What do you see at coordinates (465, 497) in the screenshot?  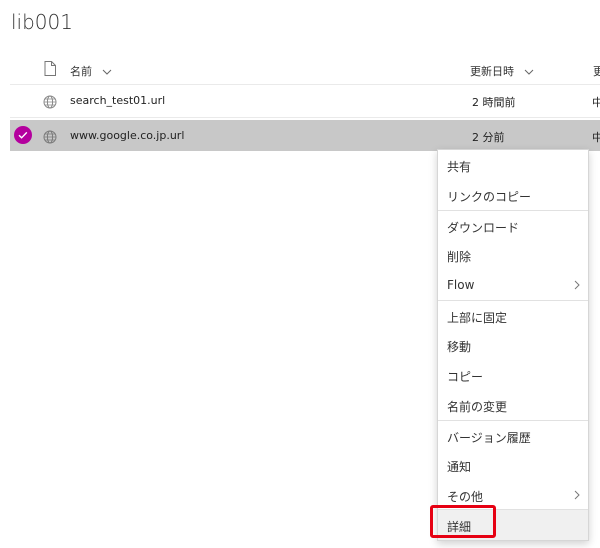 I see `menu-item-label: その他` at bounding box center [465, 497].